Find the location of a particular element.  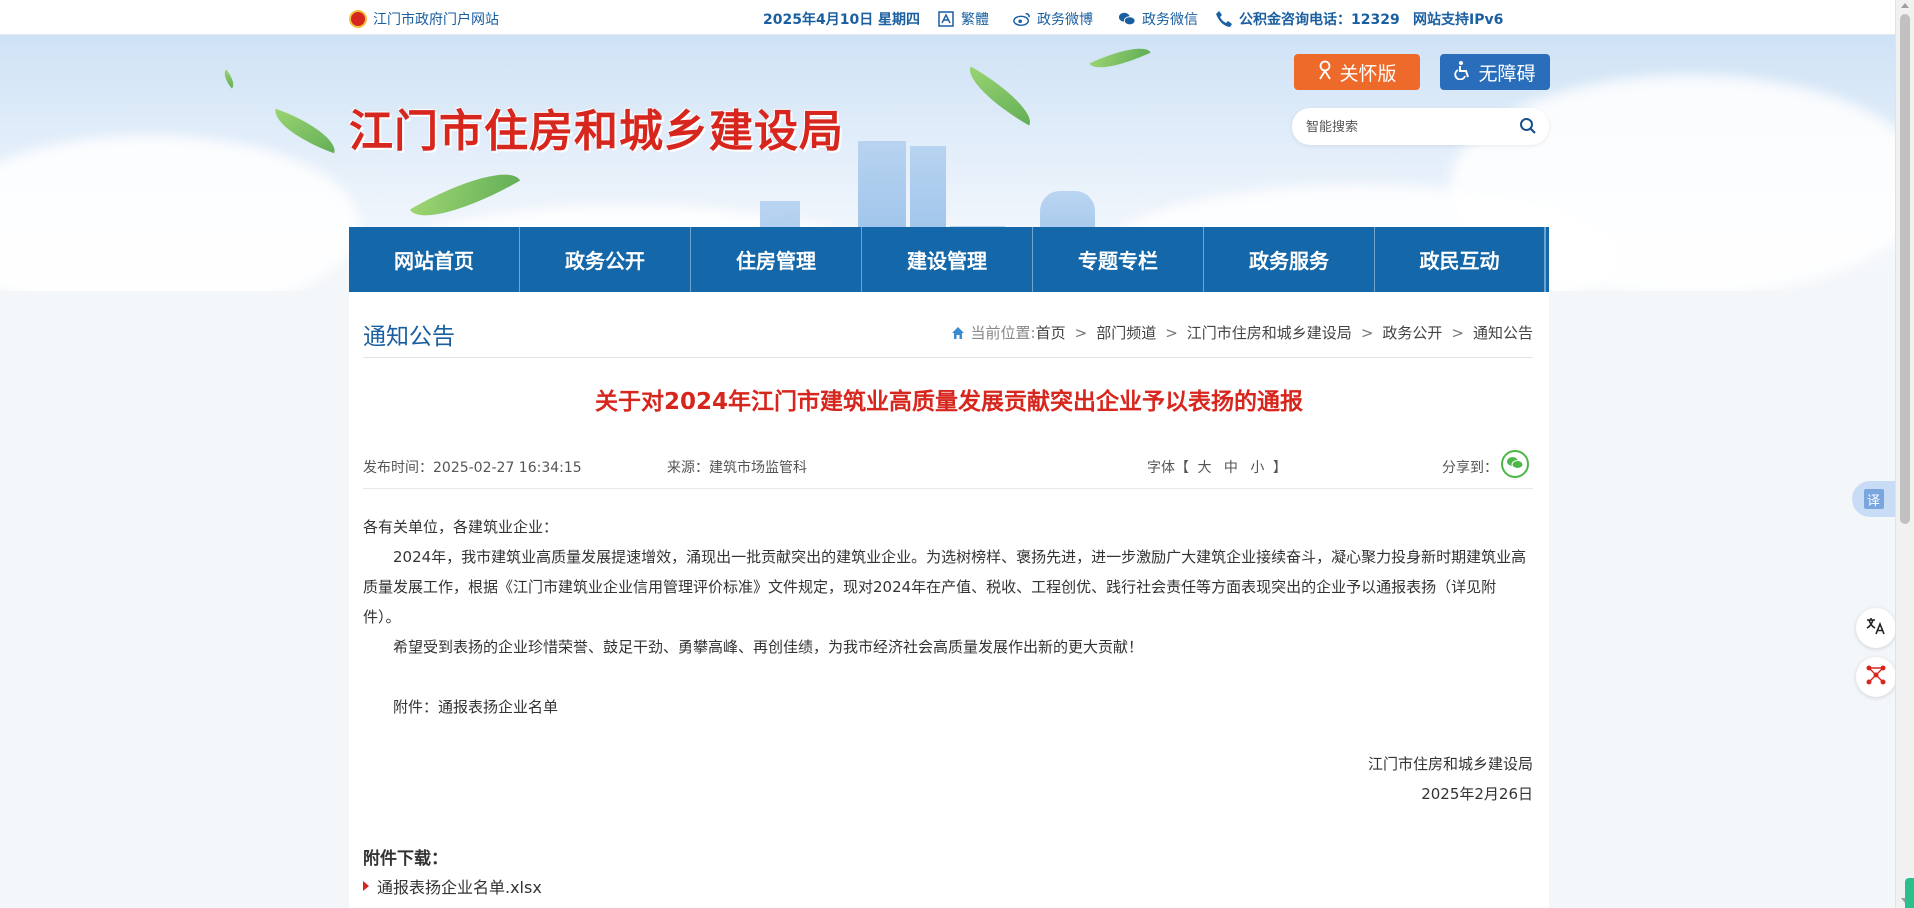

language-translate-icon is located at coordinates (1876, 628).